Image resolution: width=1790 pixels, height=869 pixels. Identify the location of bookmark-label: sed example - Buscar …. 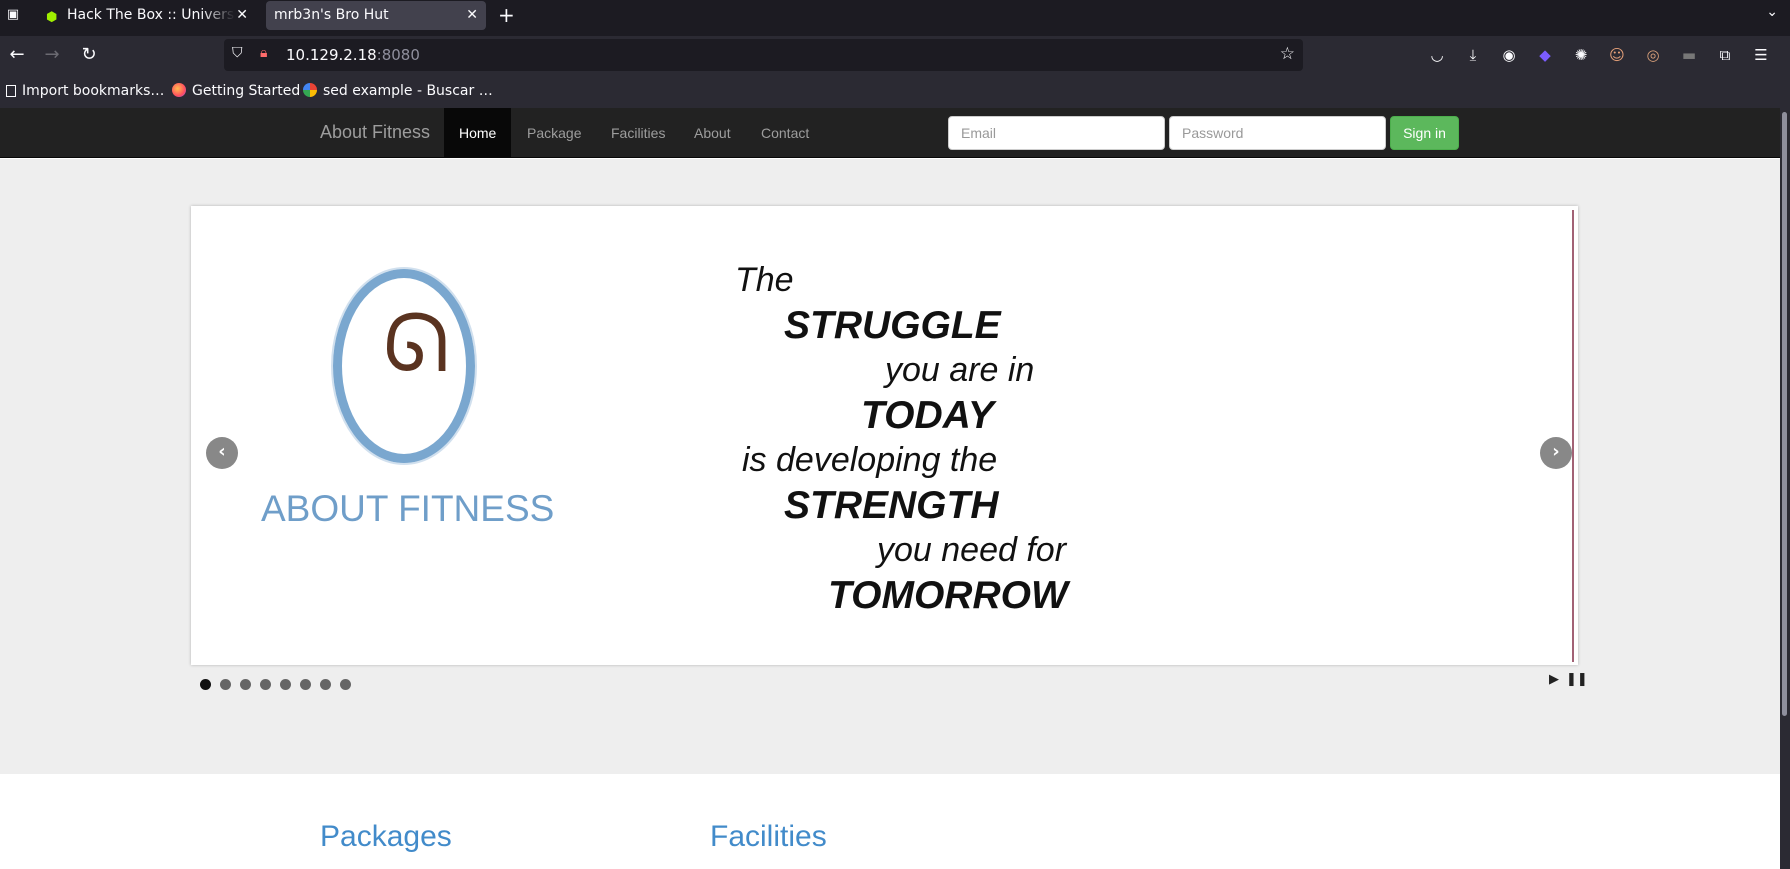
(408, 91).